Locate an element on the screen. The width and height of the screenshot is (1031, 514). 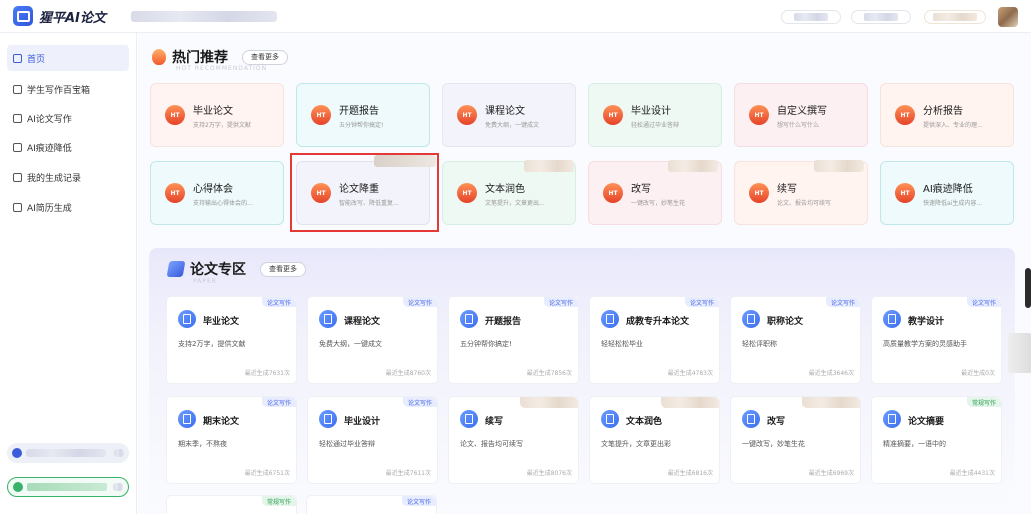
side-panel-blurred is located at coordinates (1019, 353).